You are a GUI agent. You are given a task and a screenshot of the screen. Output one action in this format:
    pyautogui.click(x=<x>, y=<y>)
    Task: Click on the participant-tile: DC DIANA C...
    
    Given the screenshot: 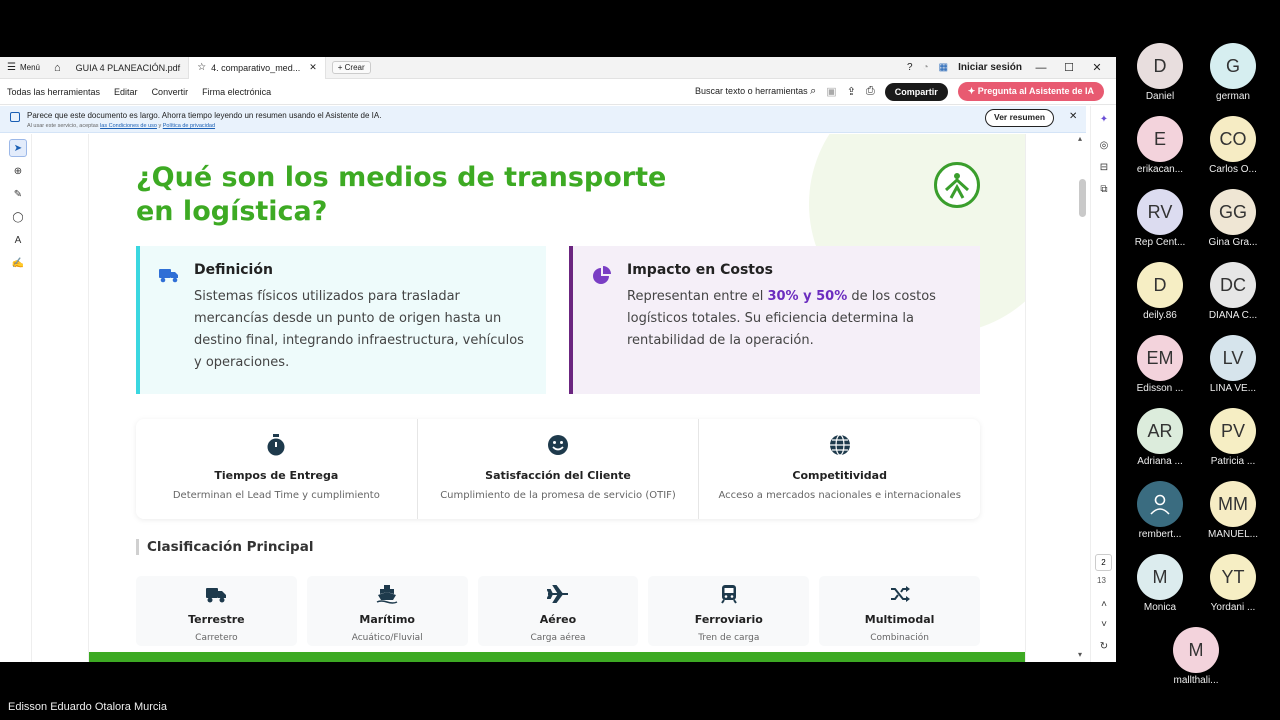 What is the action you would take?
    pyautogui.click(x=1233, y=291)
    